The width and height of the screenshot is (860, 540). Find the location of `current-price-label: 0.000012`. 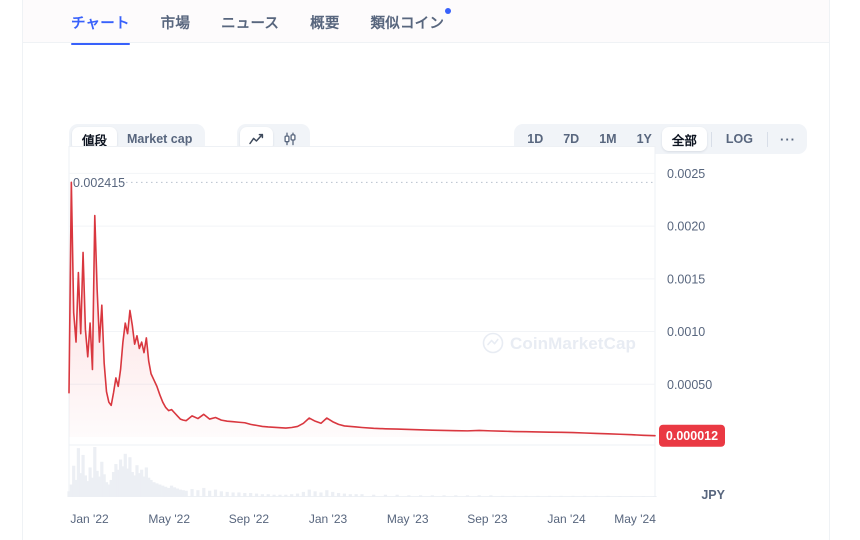

current-price-label: 0.000012 is located at coordinates (692, 436).